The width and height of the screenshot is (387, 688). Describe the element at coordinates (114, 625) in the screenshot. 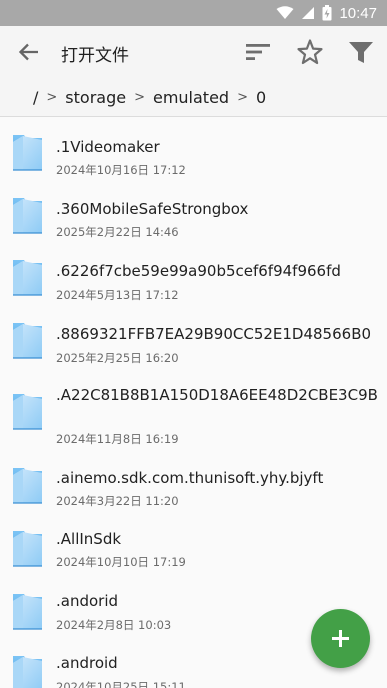

I see `file-date: 2024年2月8日 10:03` at that location.